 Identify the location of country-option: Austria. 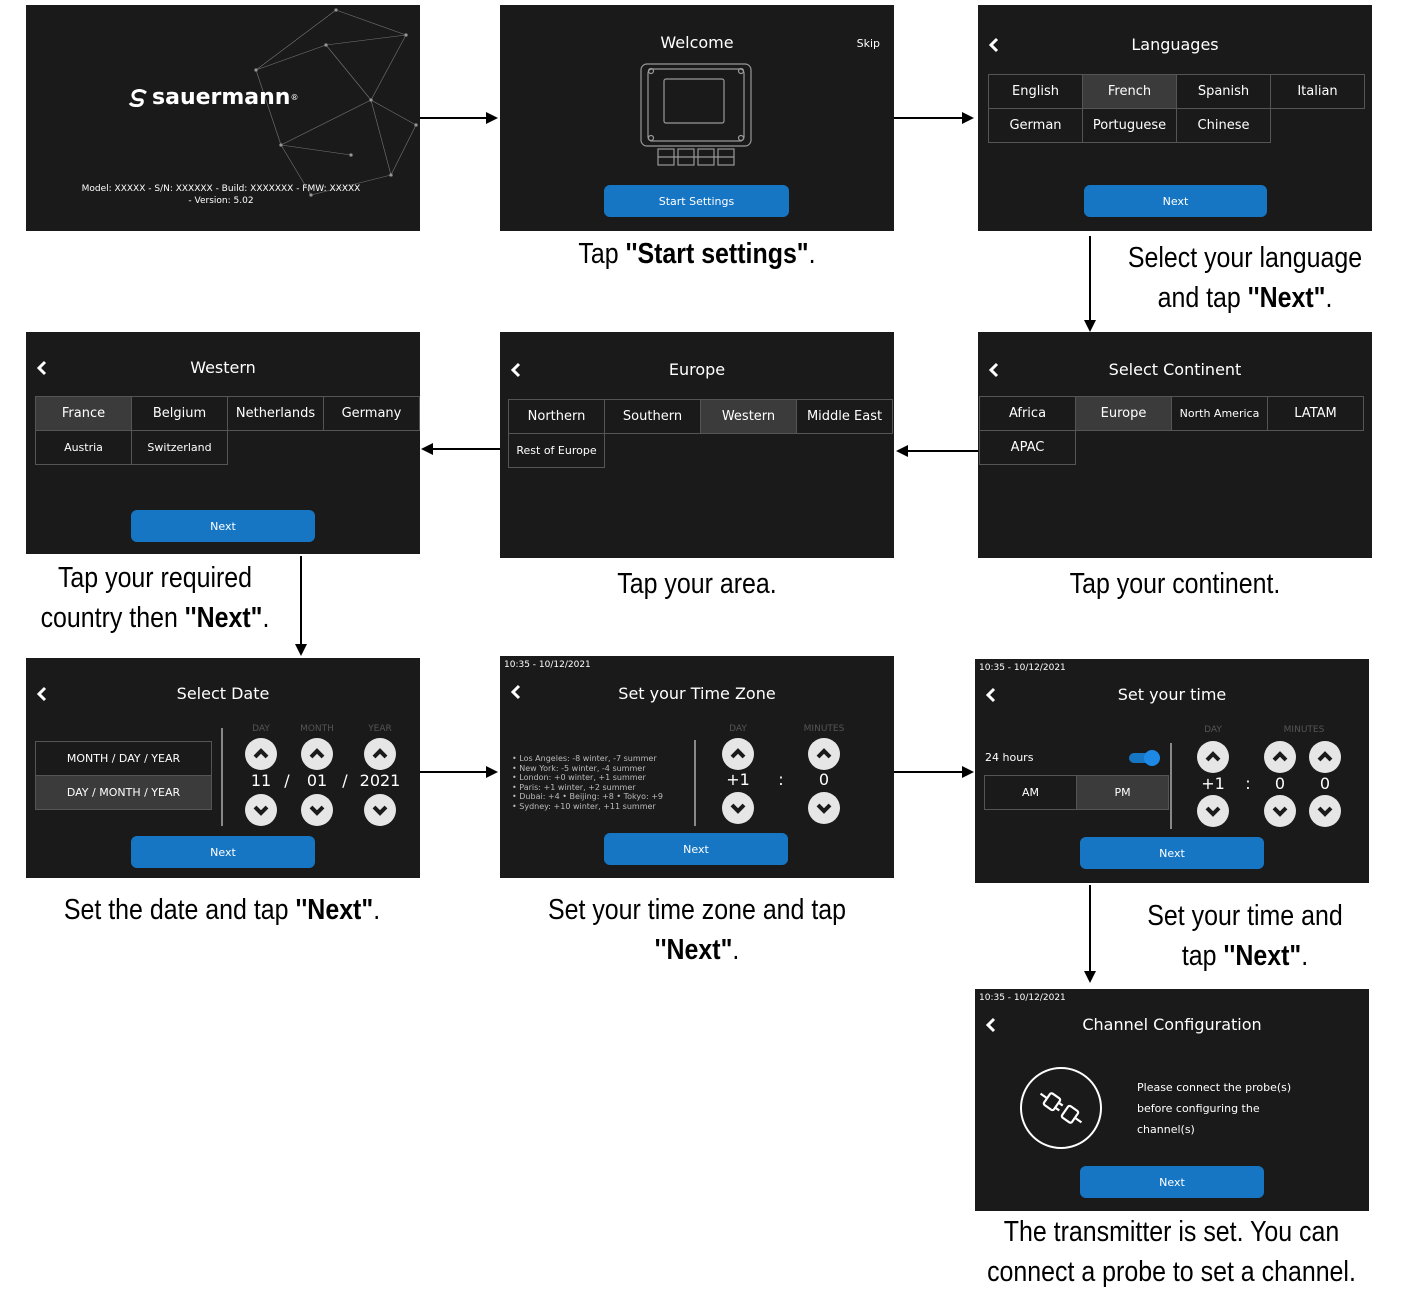
(83, 447).